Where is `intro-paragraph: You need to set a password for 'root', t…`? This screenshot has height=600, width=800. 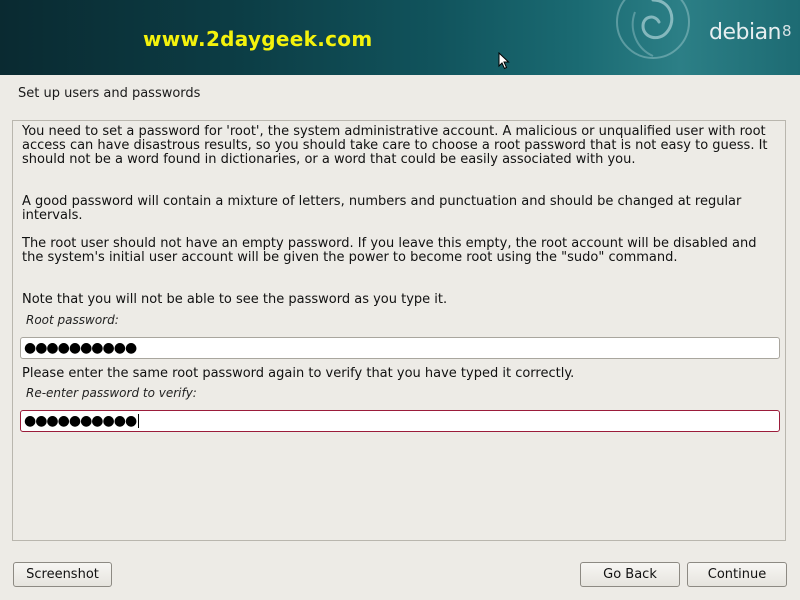 intro-paragraph: You need to set a password for 'root', t… is located at coordinates (395, 145).